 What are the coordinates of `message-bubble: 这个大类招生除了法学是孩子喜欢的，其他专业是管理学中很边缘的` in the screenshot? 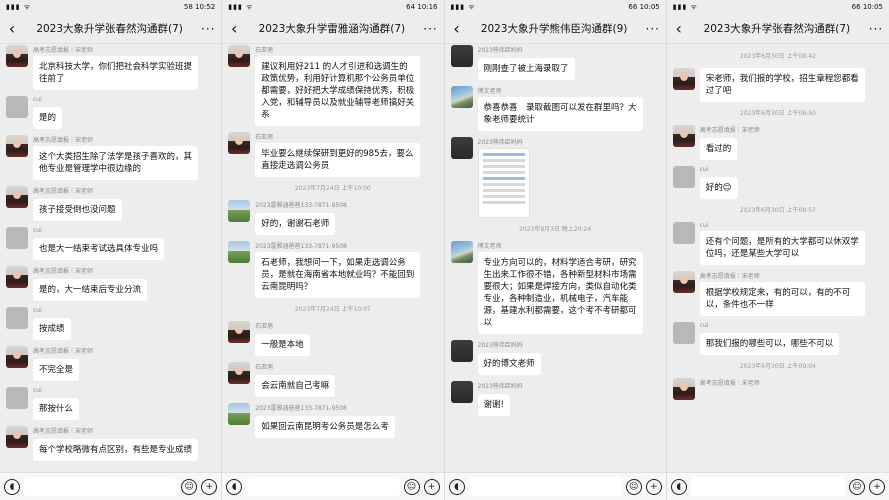 It's located at (115, 163).